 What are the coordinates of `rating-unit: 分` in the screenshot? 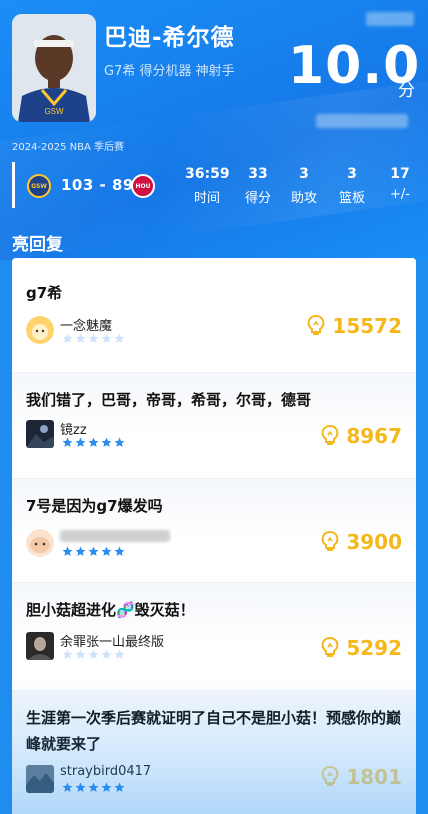 It's located at (406, 91).